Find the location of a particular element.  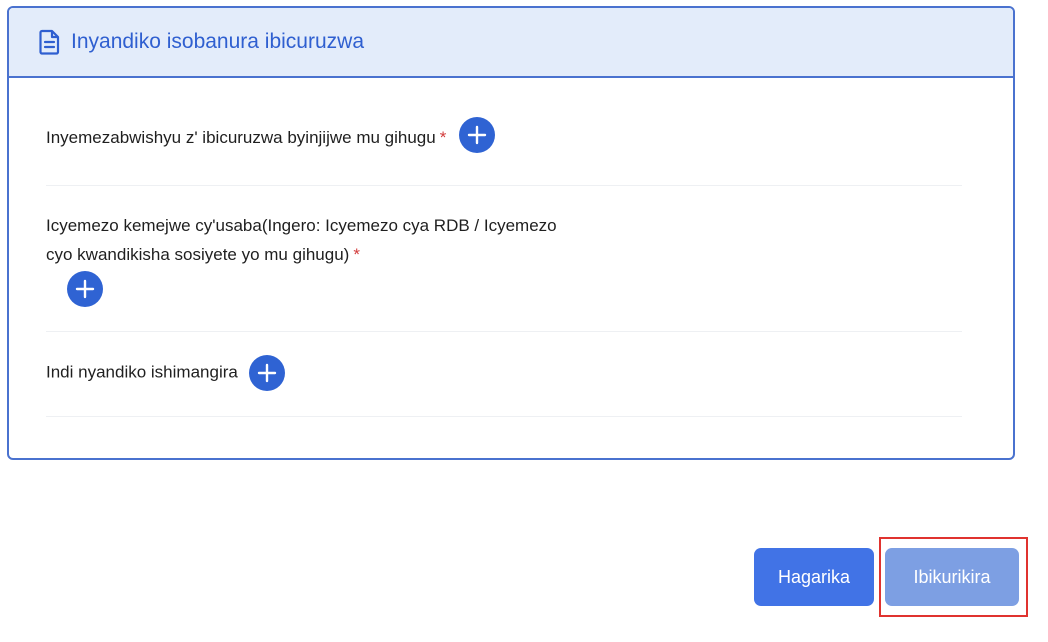

add-certificate-button is located at coordinates (85, 289).